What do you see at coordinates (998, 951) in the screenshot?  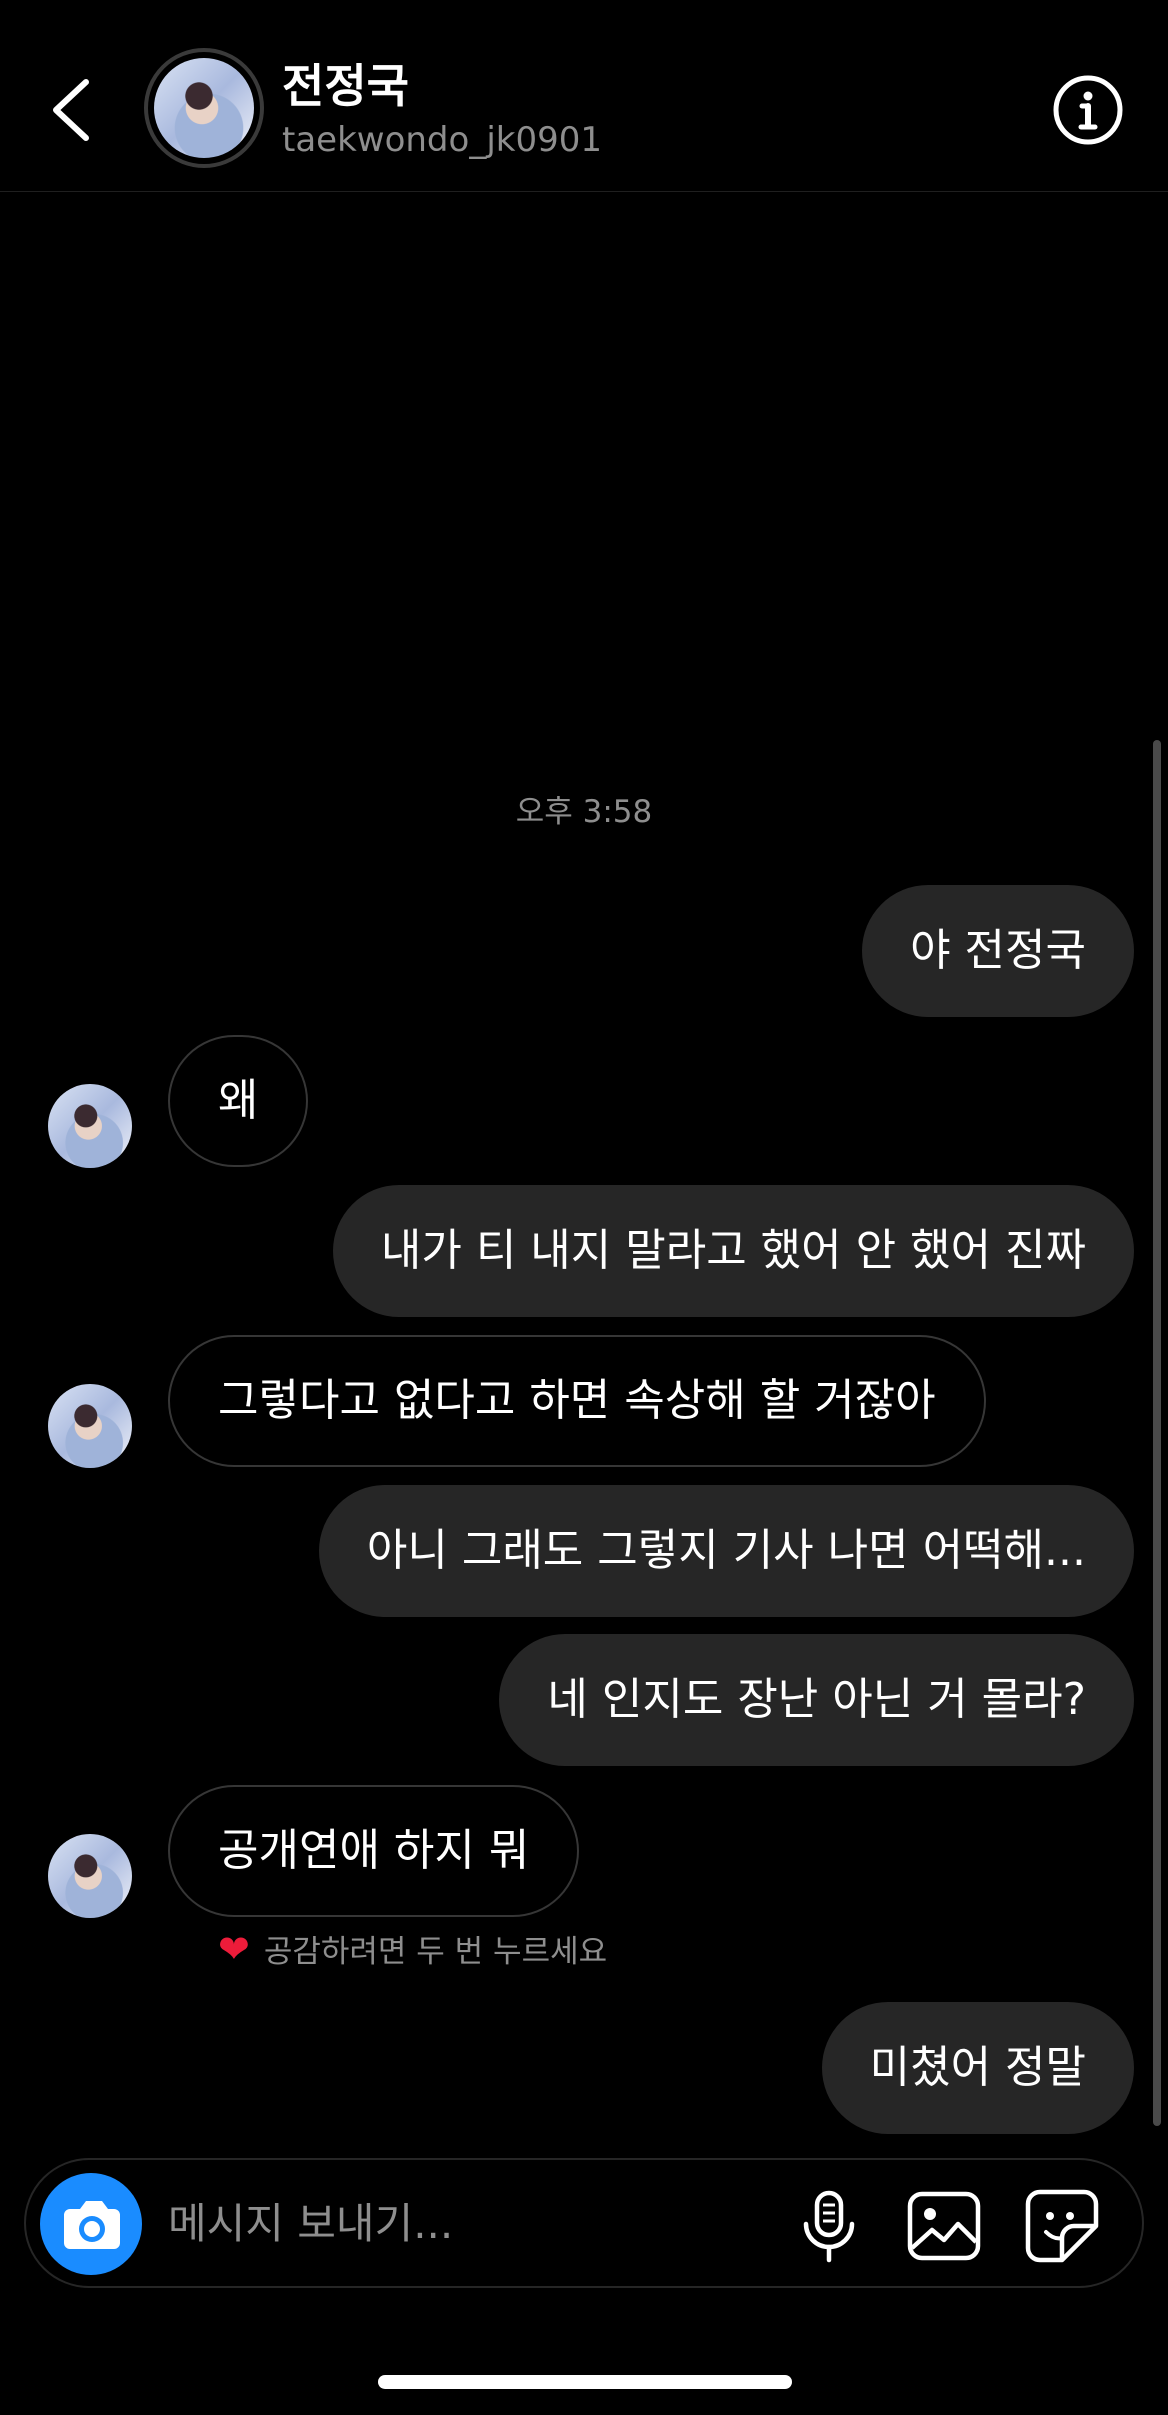 I see `message-bubble-outgoing: 야 전정국` at bounding box center [998, 951].